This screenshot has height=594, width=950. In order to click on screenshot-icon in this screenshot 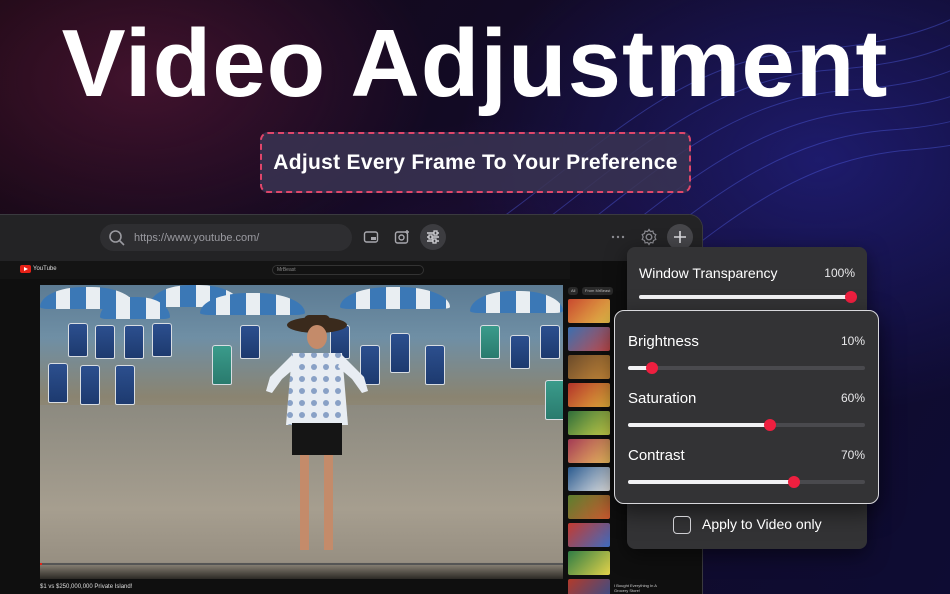, I will do `click(401, 237)`.